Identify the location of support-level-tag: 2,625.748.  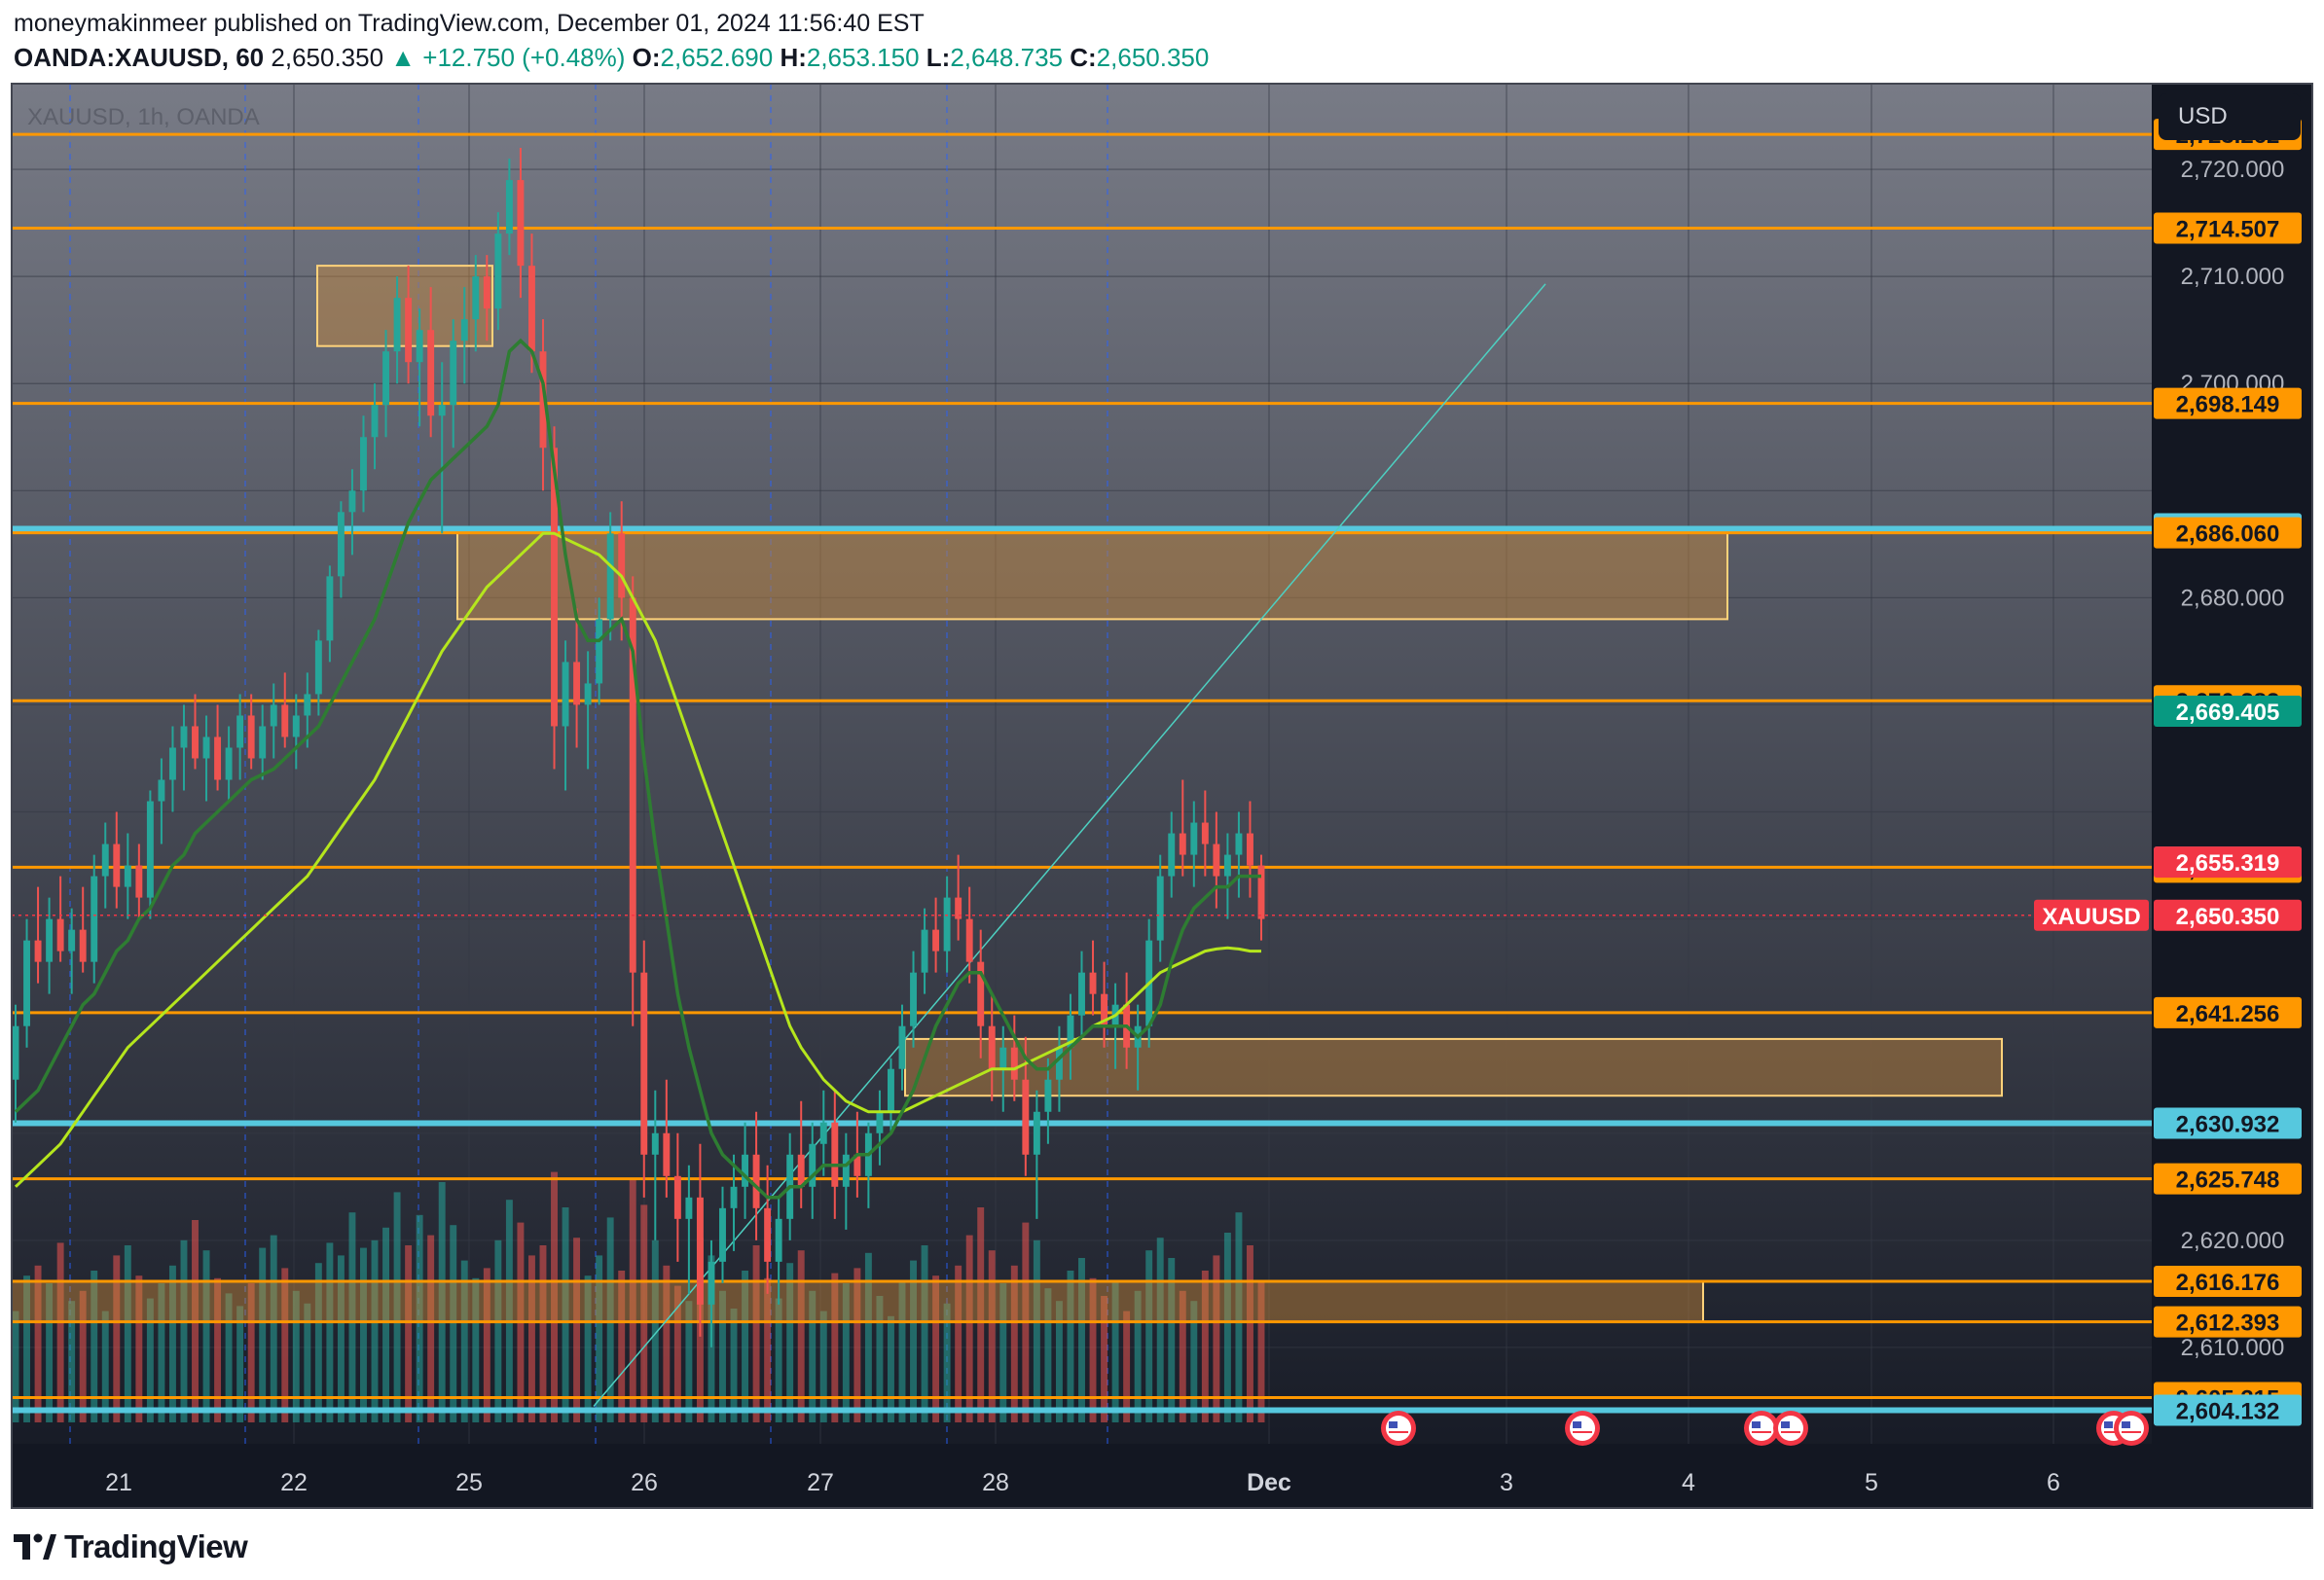
(2228, 1180).